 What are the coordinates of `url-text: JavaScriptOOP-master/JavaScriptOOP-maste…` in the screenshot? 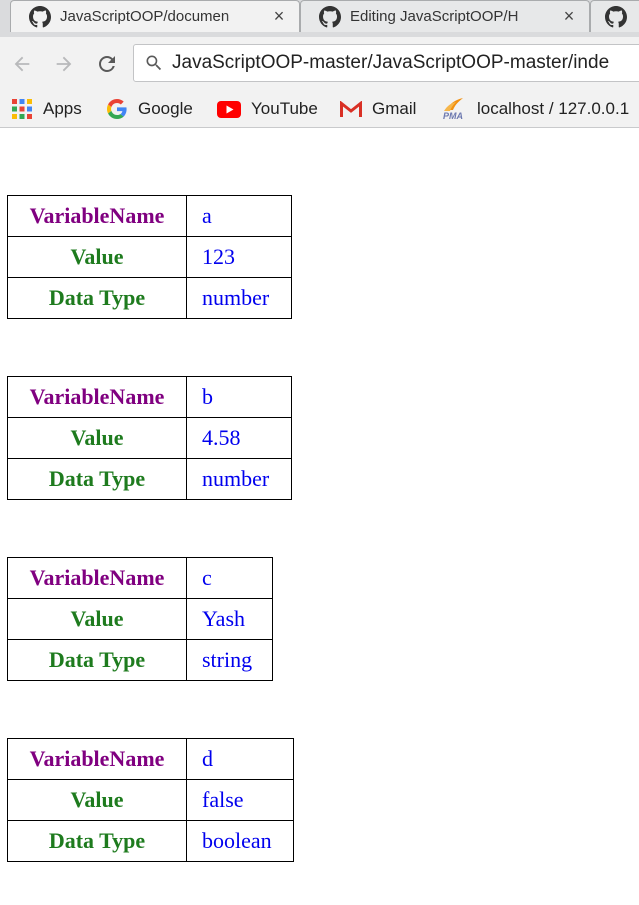 It's located at (391, 62).